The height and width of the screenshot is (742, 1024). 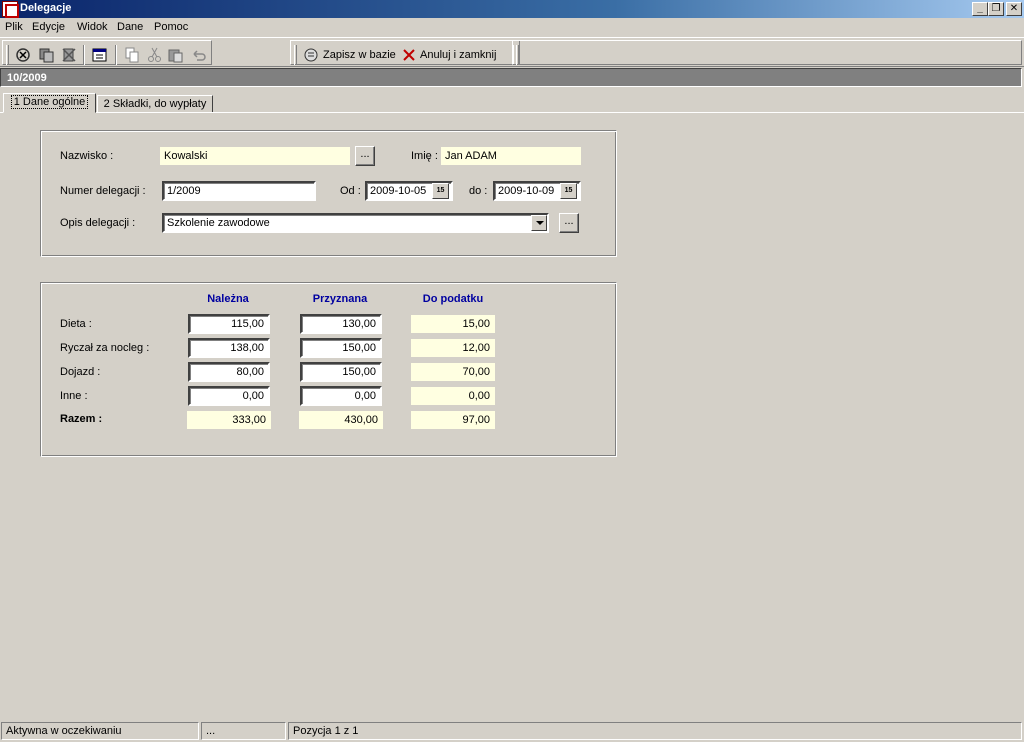 What do you see at coordinates (228, 299) in the screenshot?
I see `column-header-nalezna: Należna` at bounding box center [228, 299].